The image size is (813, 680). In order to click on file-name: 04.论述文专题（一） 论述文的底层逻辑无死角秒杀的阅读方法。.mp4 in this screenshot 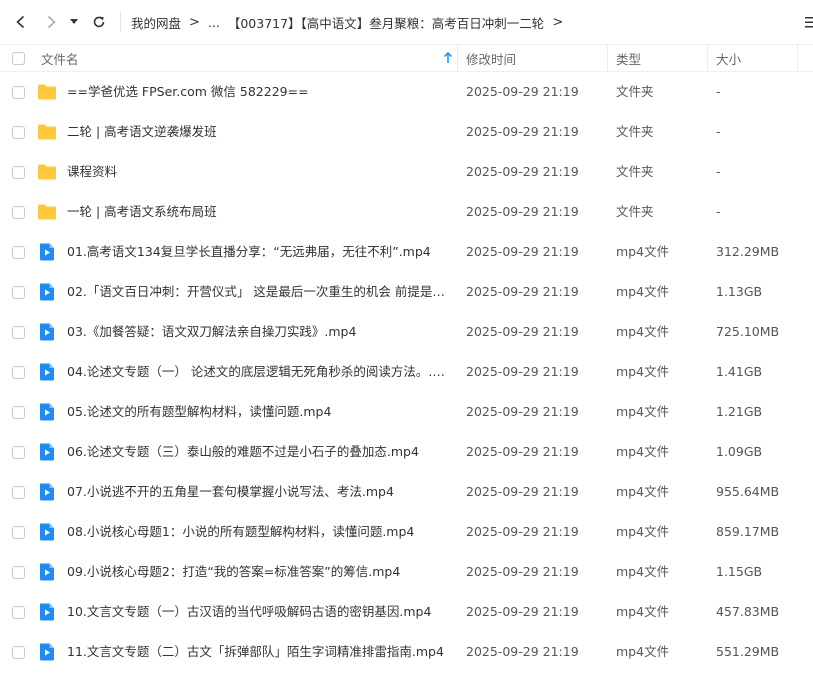, I will do `click(258, 371)`.